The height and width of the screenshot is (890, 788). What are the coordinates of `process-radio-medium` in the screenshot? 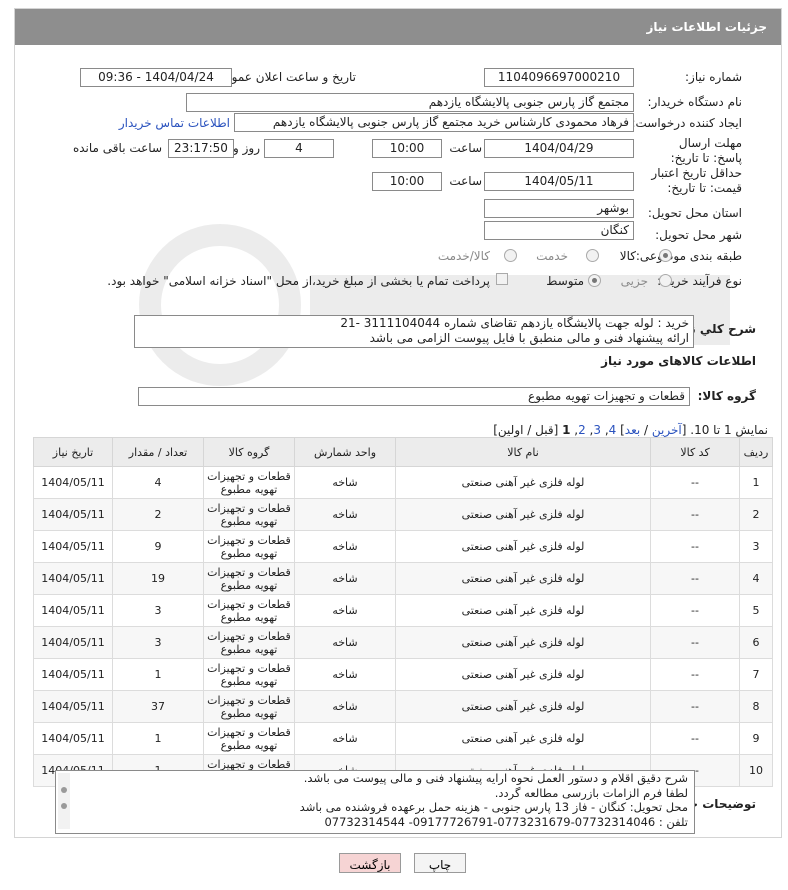 It's located at (594, 280).